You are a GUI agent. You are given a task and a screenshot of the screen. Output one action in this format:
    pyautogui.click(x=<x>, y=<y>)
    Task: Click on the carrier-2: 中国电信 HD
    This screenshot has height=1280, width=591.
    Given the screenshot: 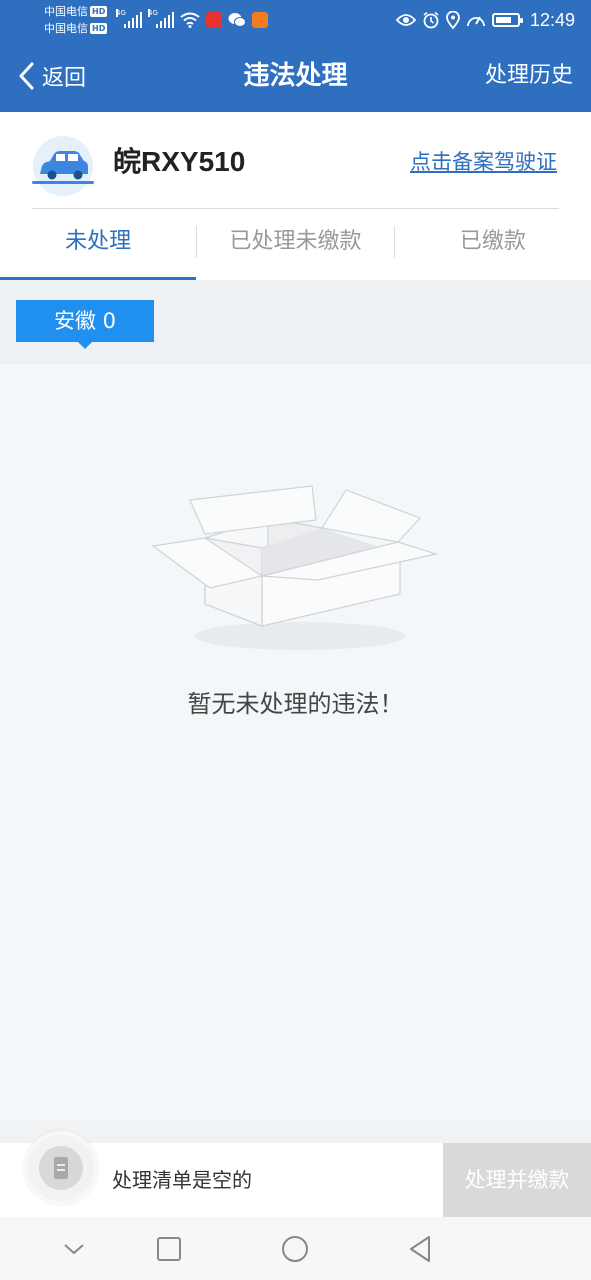 What is the action you would take?
    pyautogui.click(x=76, y=28)
    